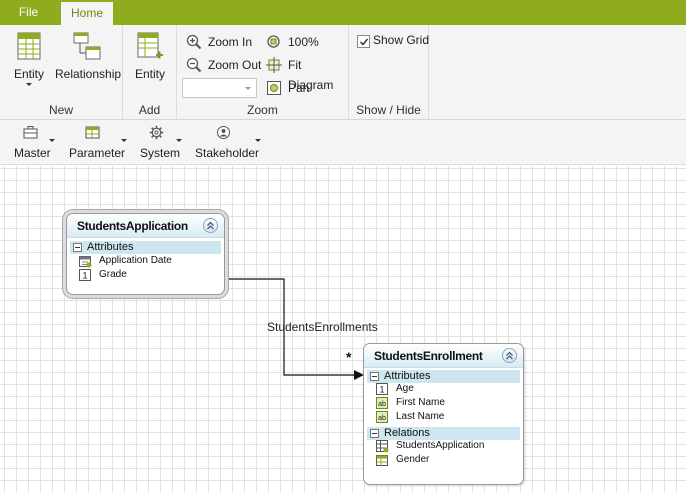 The width and height of the screenshot is (686, 492). What do you see at coordinates (30, 132) in the screenshot?
I see `briefcase-icon` at bounding box center [30, 132].